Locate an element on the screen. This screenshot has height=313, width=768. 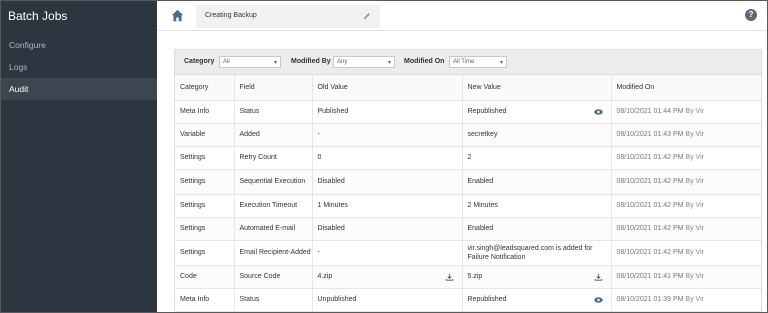
new-value-cell: 5.zip is located at coordinates (537, 277).